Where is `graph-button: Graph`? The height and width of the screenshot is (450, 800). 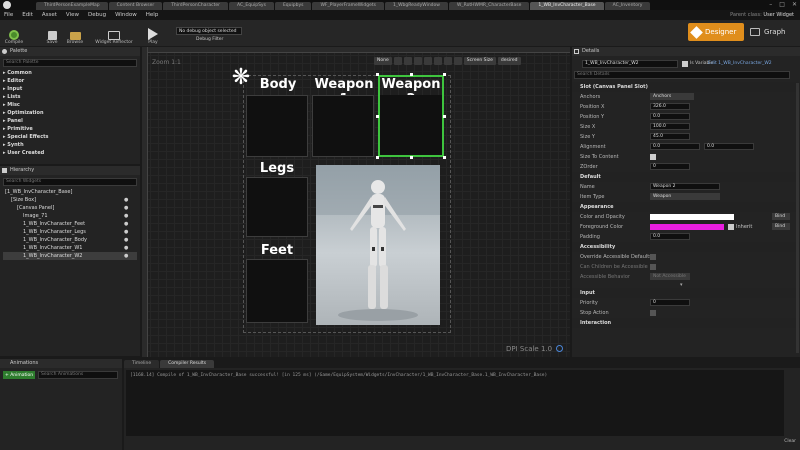
graph-button: Graph is located at coordinates (772, 32).